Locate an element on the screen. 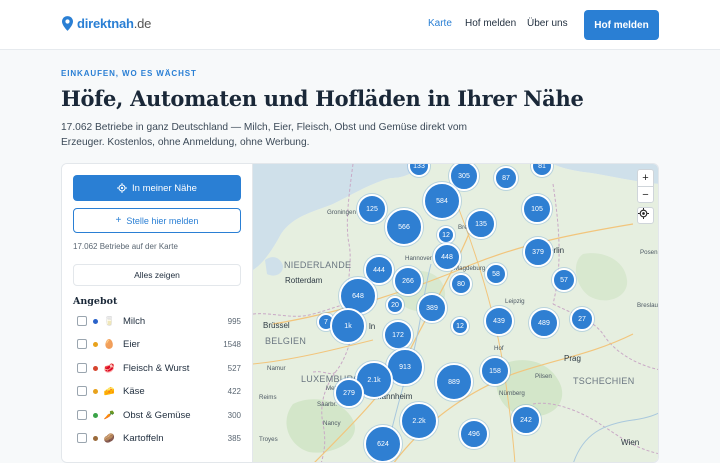 This screenshot has width=720, height=463. map-label: Namur is located at coordinates (276, 368).